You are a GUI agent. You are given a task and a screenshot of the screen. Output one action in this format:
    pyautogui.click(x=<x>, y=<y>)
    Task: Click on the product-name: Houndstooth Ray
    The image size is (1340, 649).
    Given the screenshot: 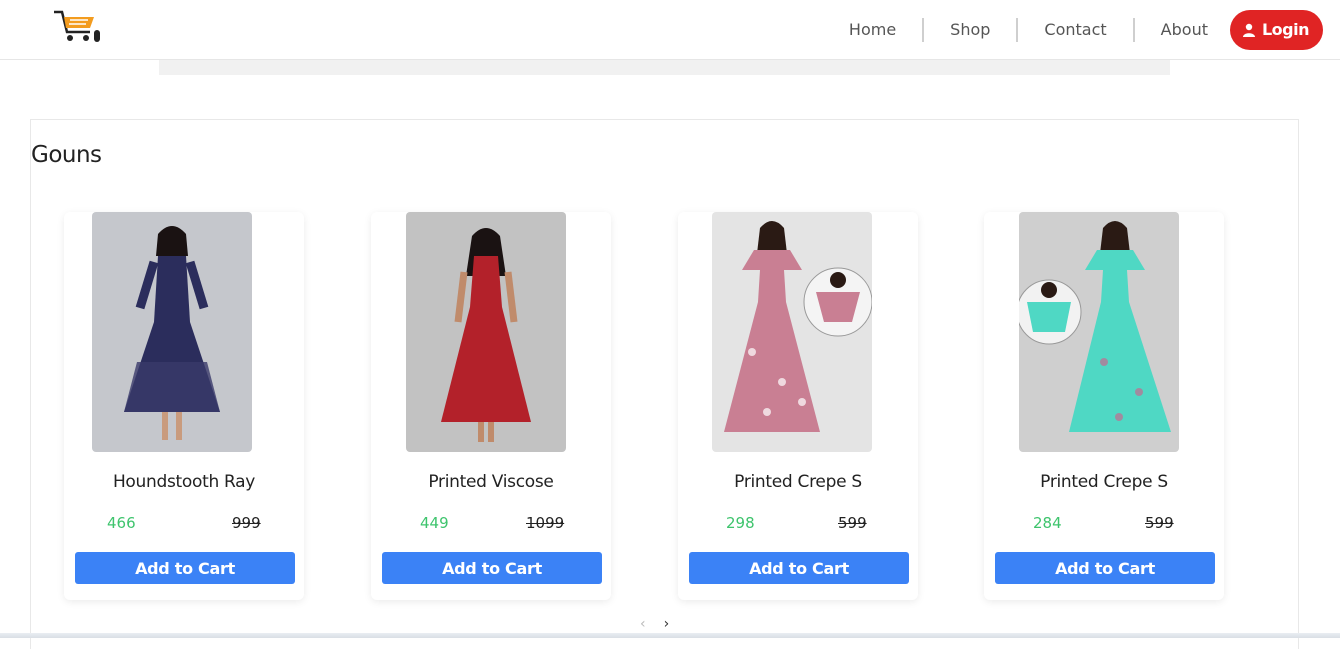 What is the action you would take?
    pyautogui.click(x=184, y=482)
    